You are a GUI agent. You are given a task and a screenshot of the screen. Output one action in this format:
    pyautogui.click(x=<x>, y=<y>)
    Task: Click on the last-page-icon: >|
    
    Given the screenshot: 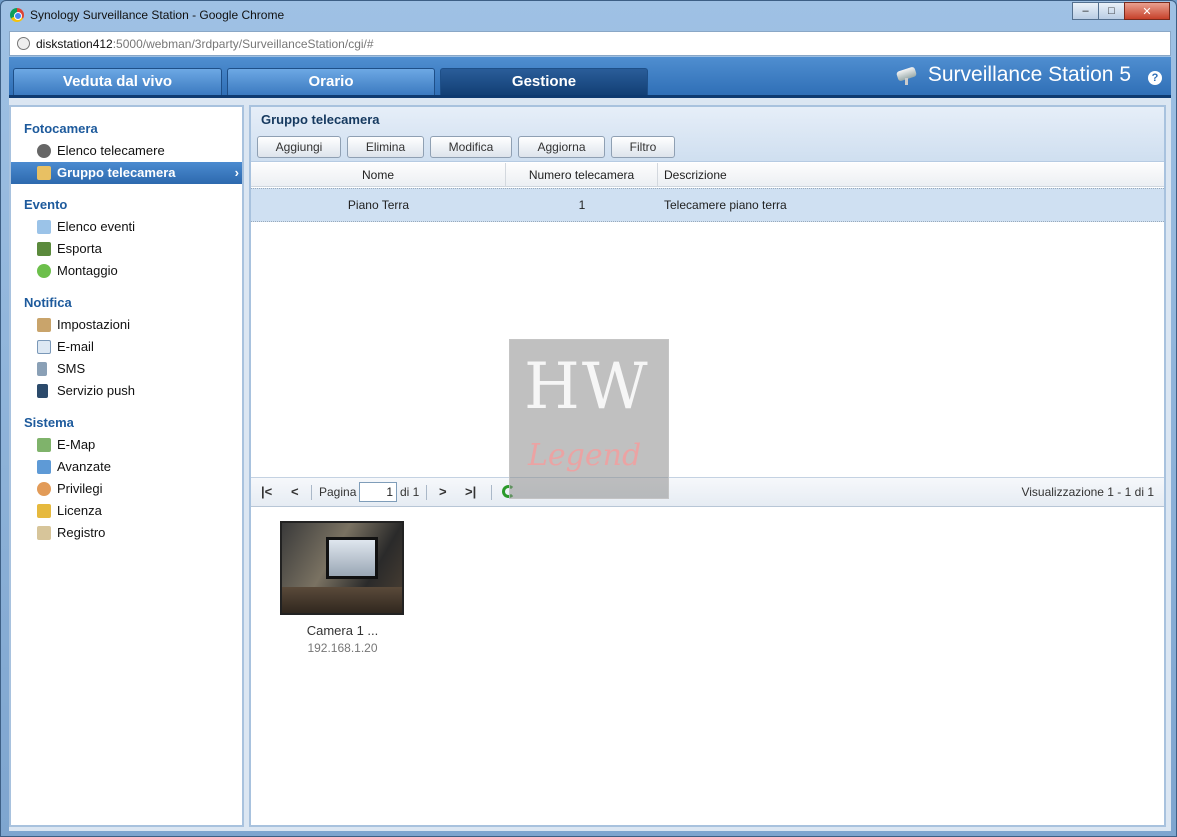 What is the action you would take?
    pyautogui.click(x=470, y=491)
    